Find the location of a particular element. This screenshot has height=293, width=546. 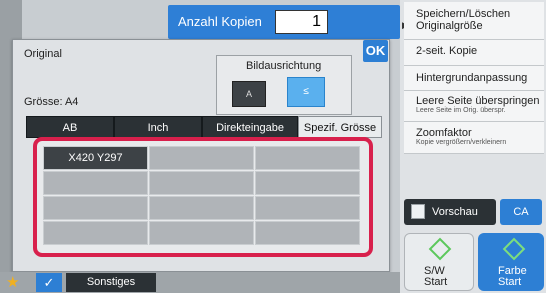

copies-label: Anzahl Kopien is located at coordinates (220, 21).